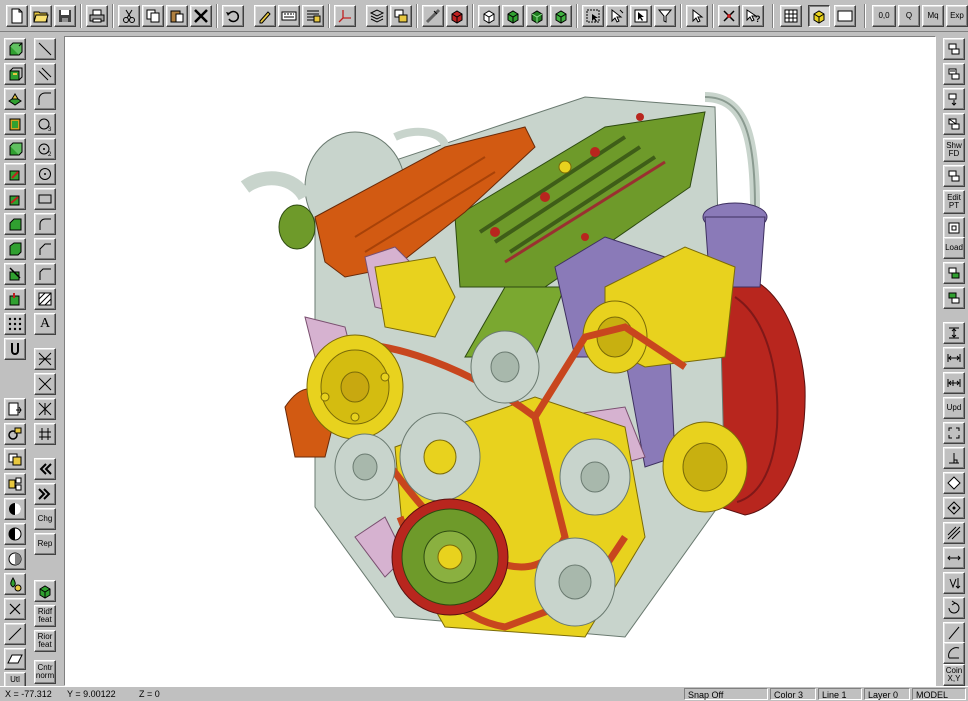 The height and width of the screenshot is (701, 968). Describe the element at coordinates (45, 384) in the screenshot. I see `break-x-icon` at that location.